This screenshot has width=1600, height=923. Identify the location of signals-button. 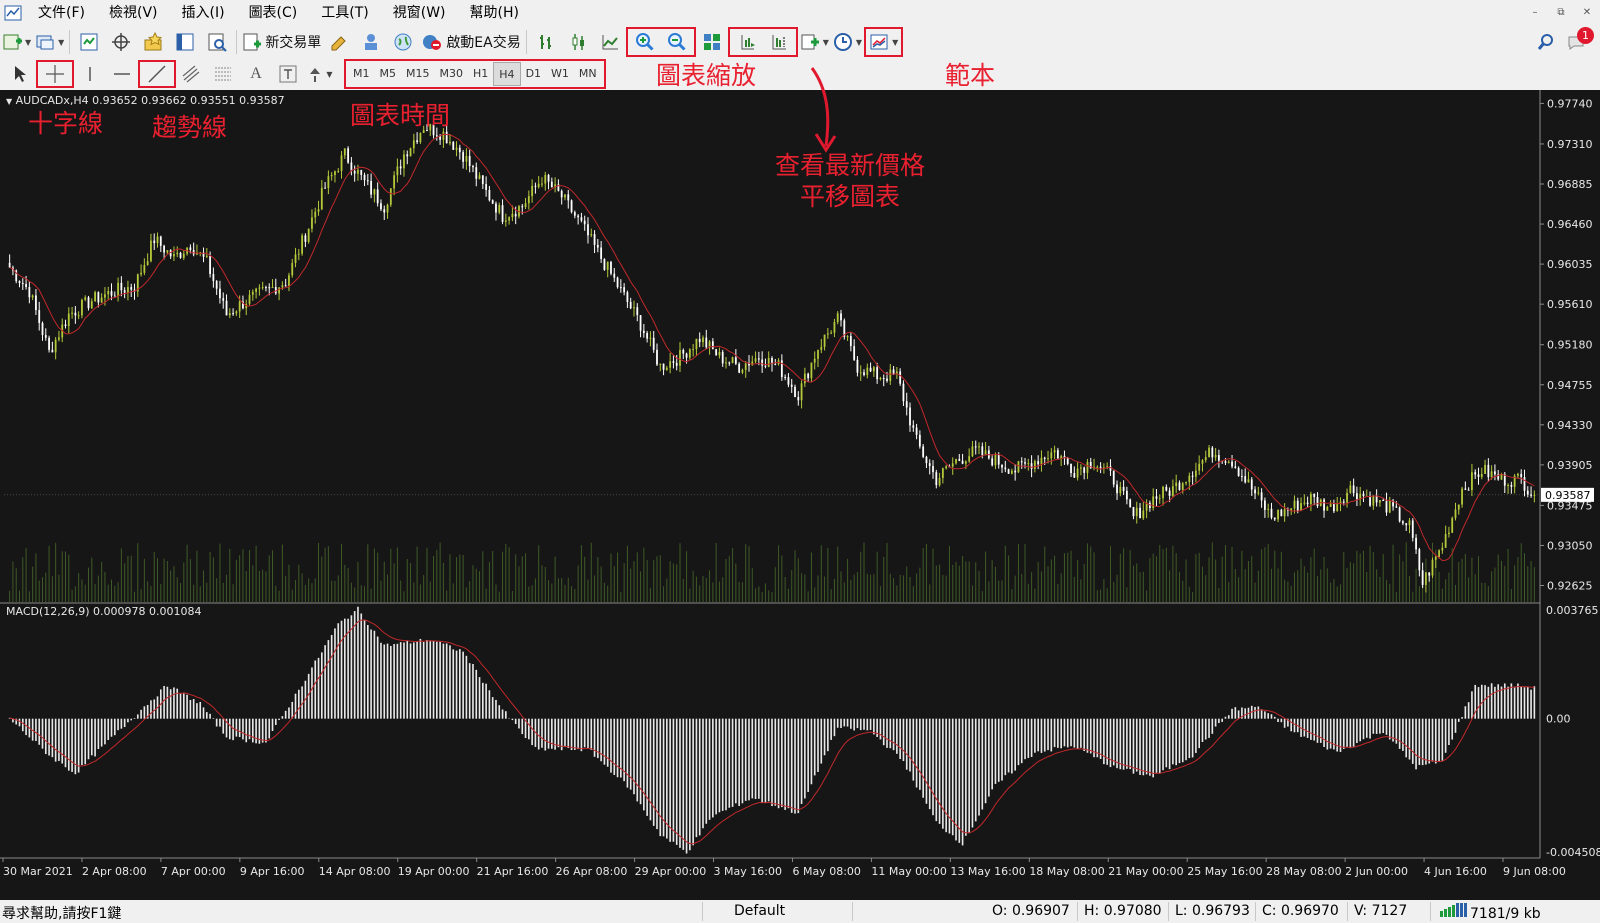
(371, 42).